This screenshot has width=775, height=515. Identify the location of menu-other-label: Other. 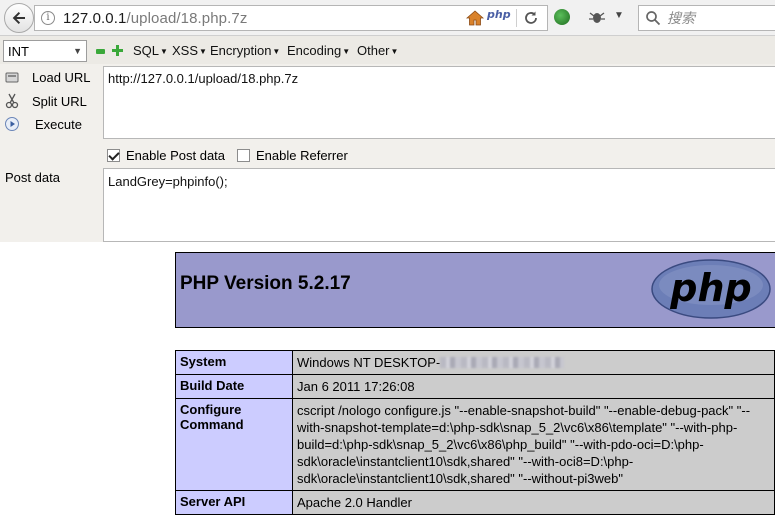
(373, 50).